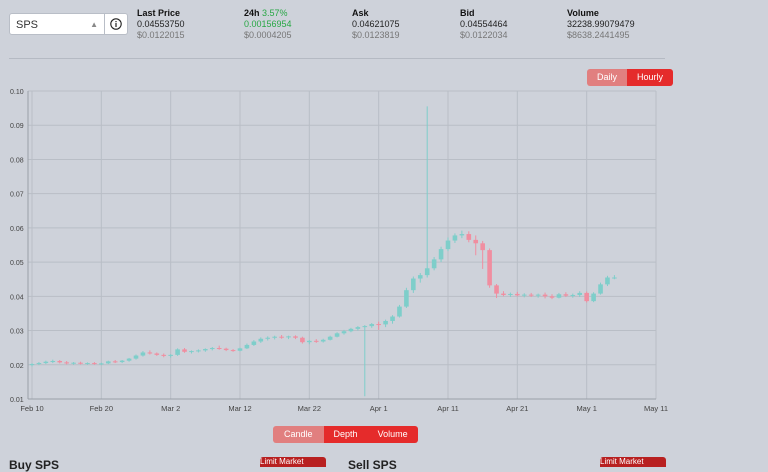 The image size is (768, 472). I want to click on y-tick-label: 0.02, so click(17, 366).